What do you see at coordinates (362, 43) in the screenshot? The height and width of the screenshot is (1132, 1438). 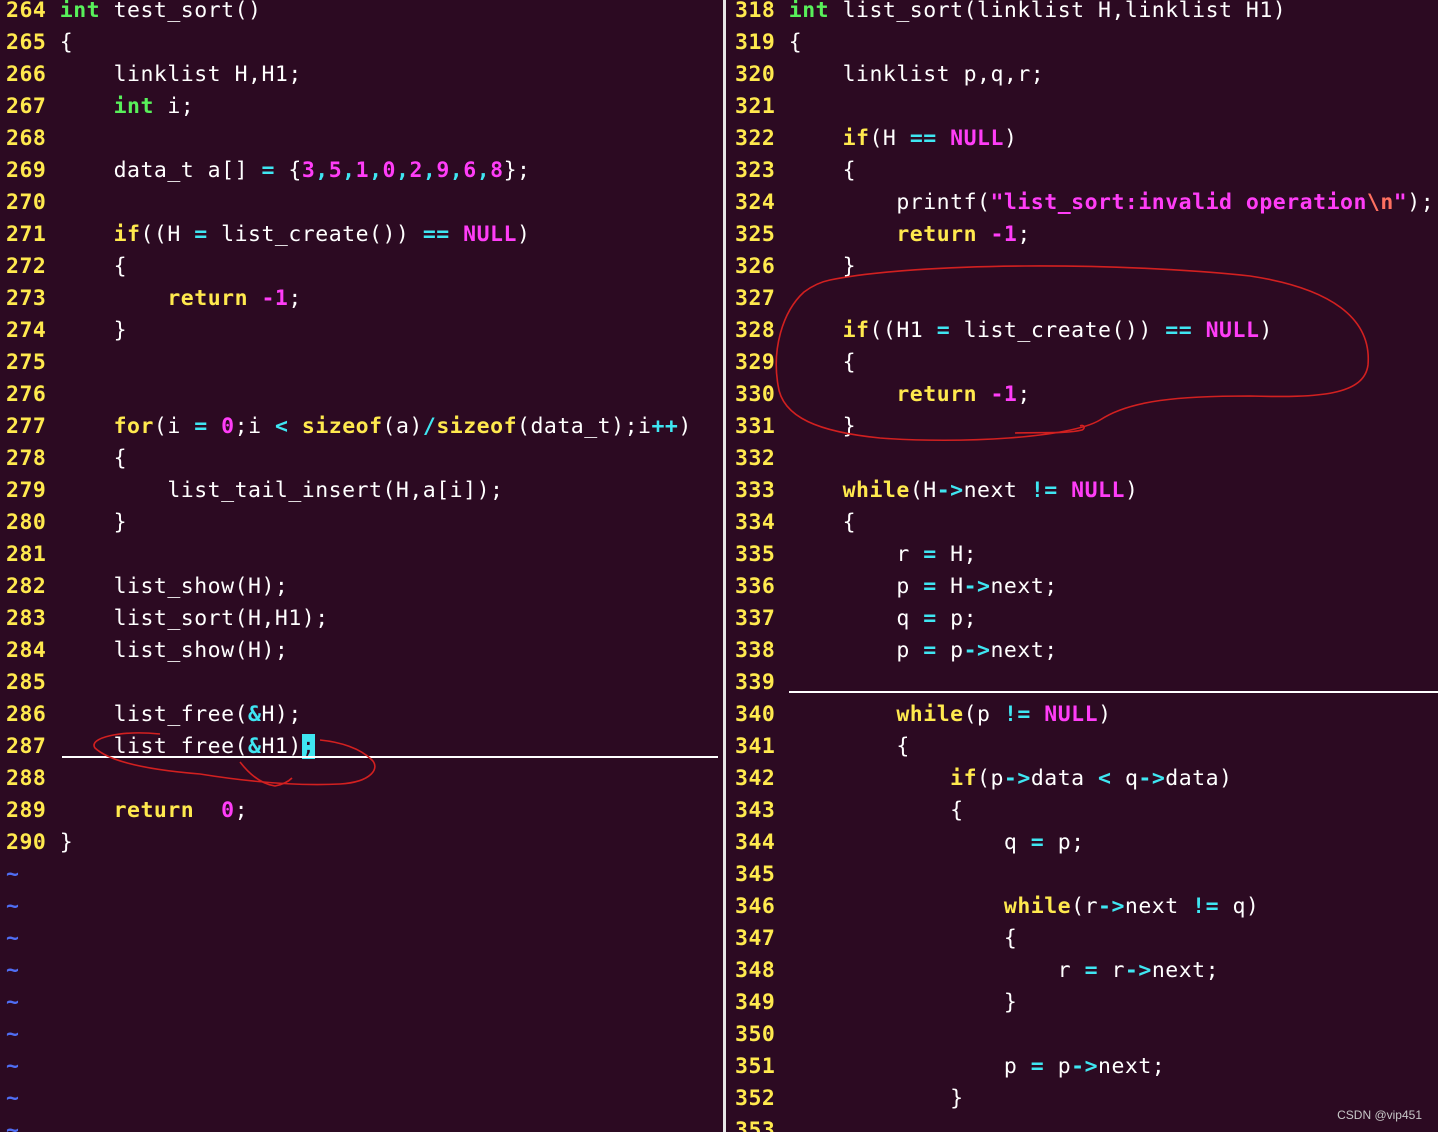 I see `code-line: 265 {` at bounding box center [362, 43].